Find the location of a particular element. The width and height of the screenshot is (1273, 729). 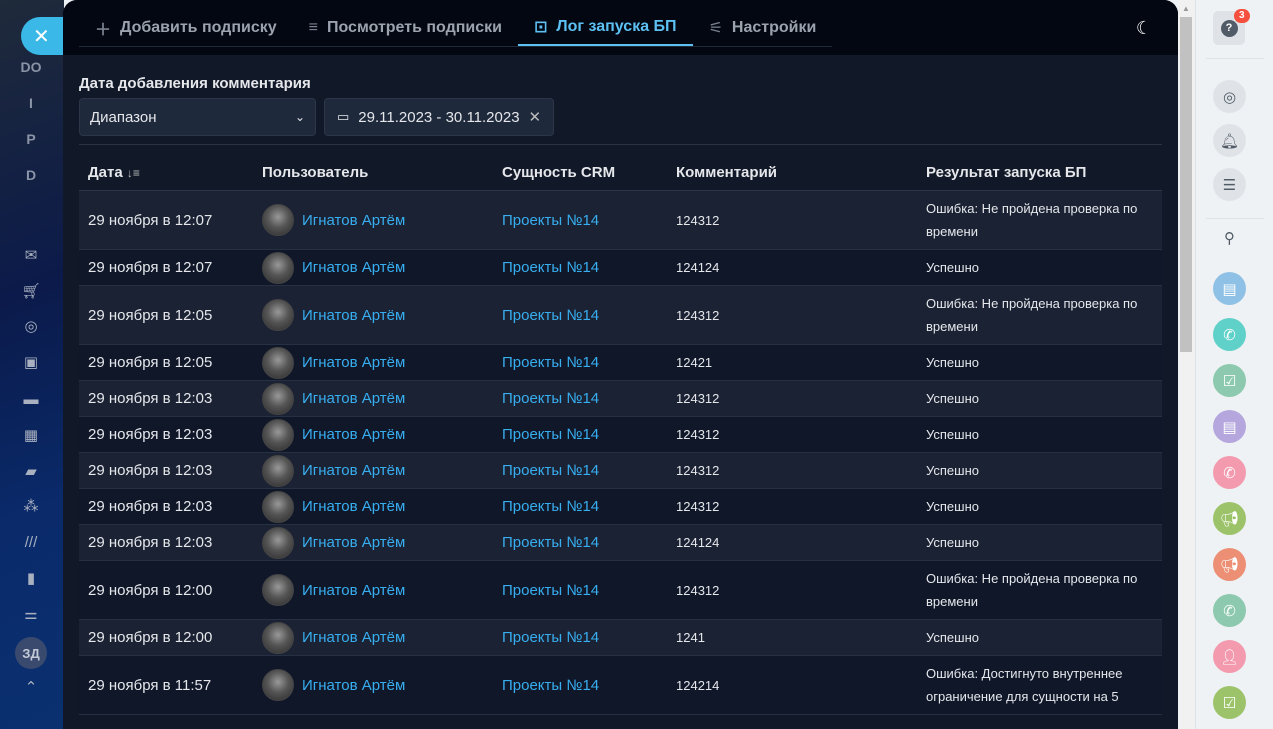

tab-add-subscription: ＋ Добавить подписку is located at coordinates (186, 28).